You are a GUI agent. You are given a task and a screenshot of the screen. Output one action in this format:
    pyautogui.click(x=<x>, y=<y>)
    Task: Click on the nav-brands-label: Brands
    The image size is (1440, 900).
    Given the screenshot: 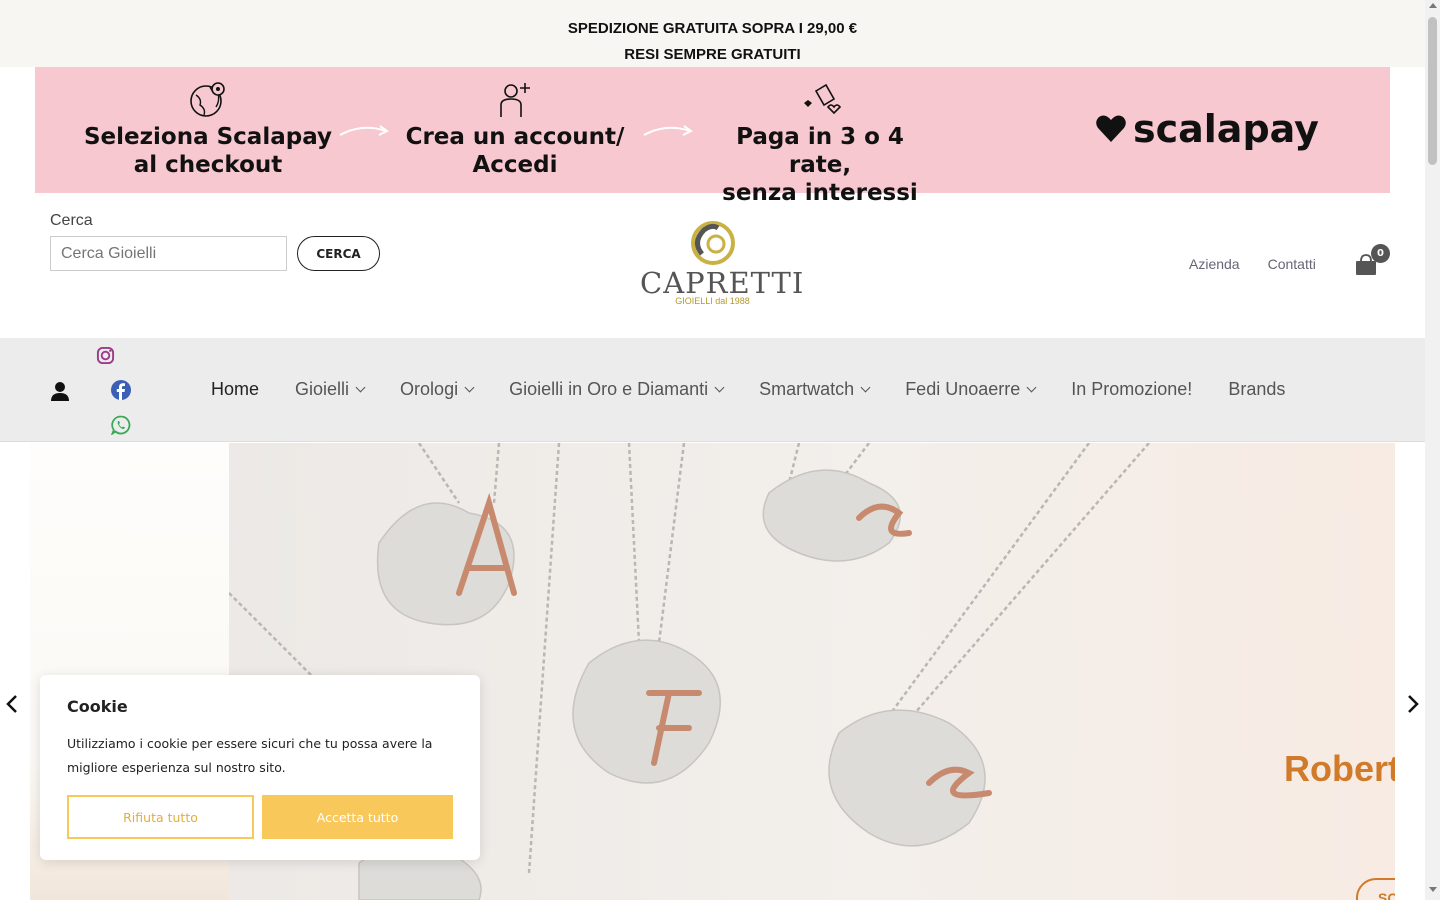 What is the action you would take?
    pyautogui.click(x=1257, y=389)
    